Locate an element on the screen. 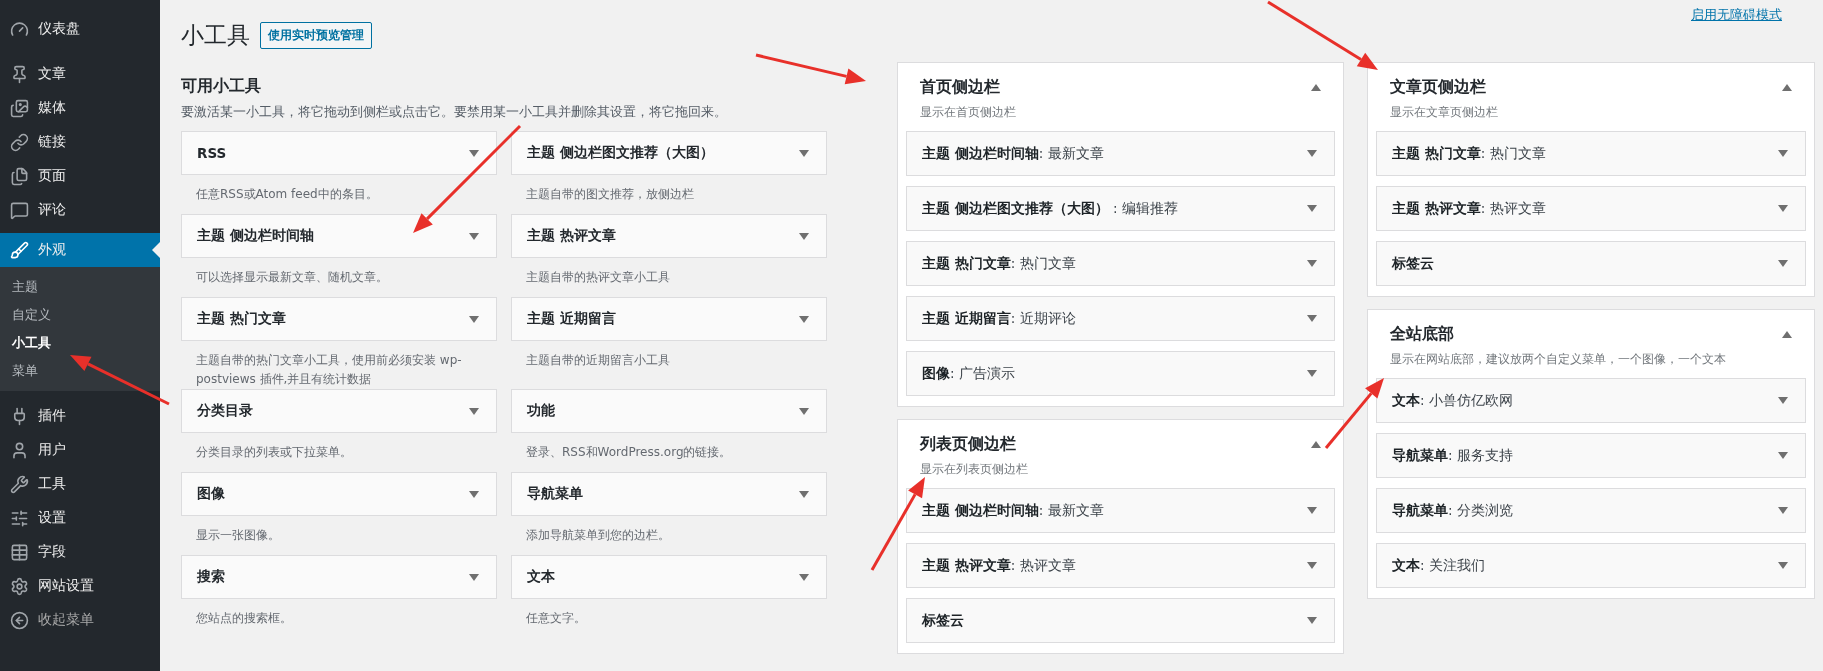  section-description: 要激活某一小工具，将它拖动到侧栏或点击它。要禁用某一小工具并删除其设置，将它拖回来。 is located at coordinates (454, 112).